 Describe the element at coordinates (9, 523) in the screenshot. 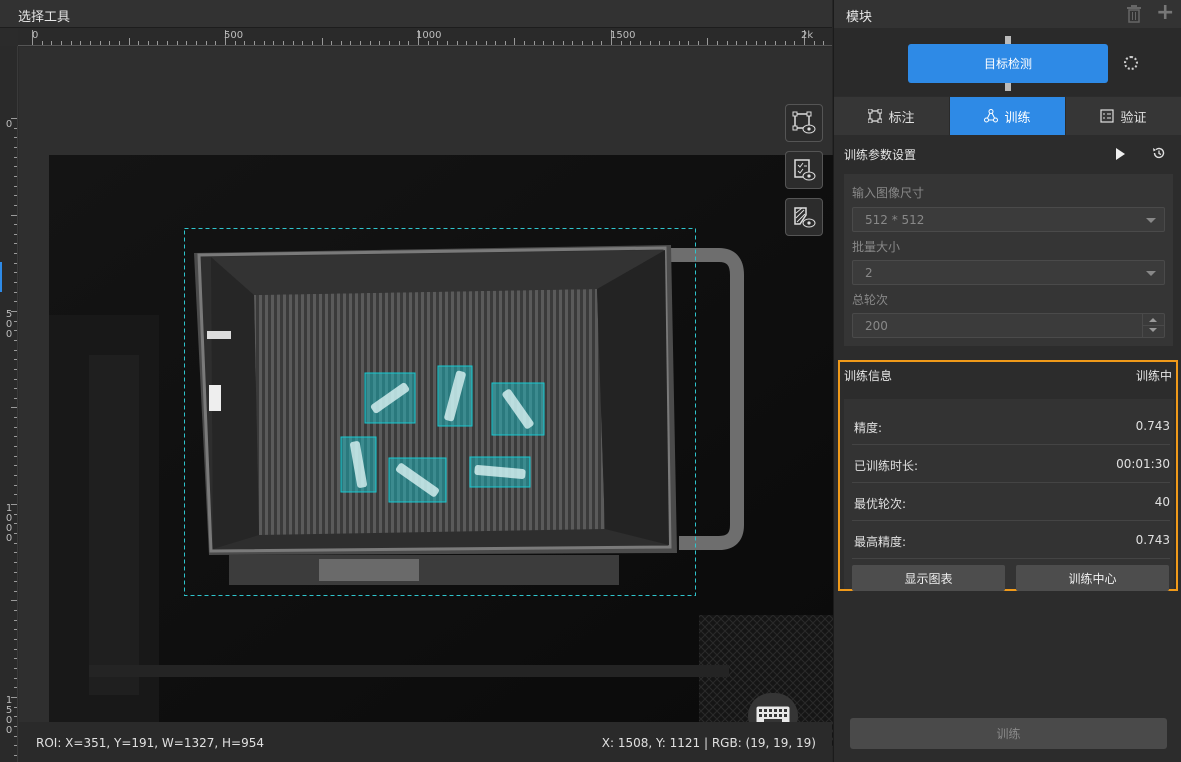

I see `ruler-label: 1 0 0 0` at that location.